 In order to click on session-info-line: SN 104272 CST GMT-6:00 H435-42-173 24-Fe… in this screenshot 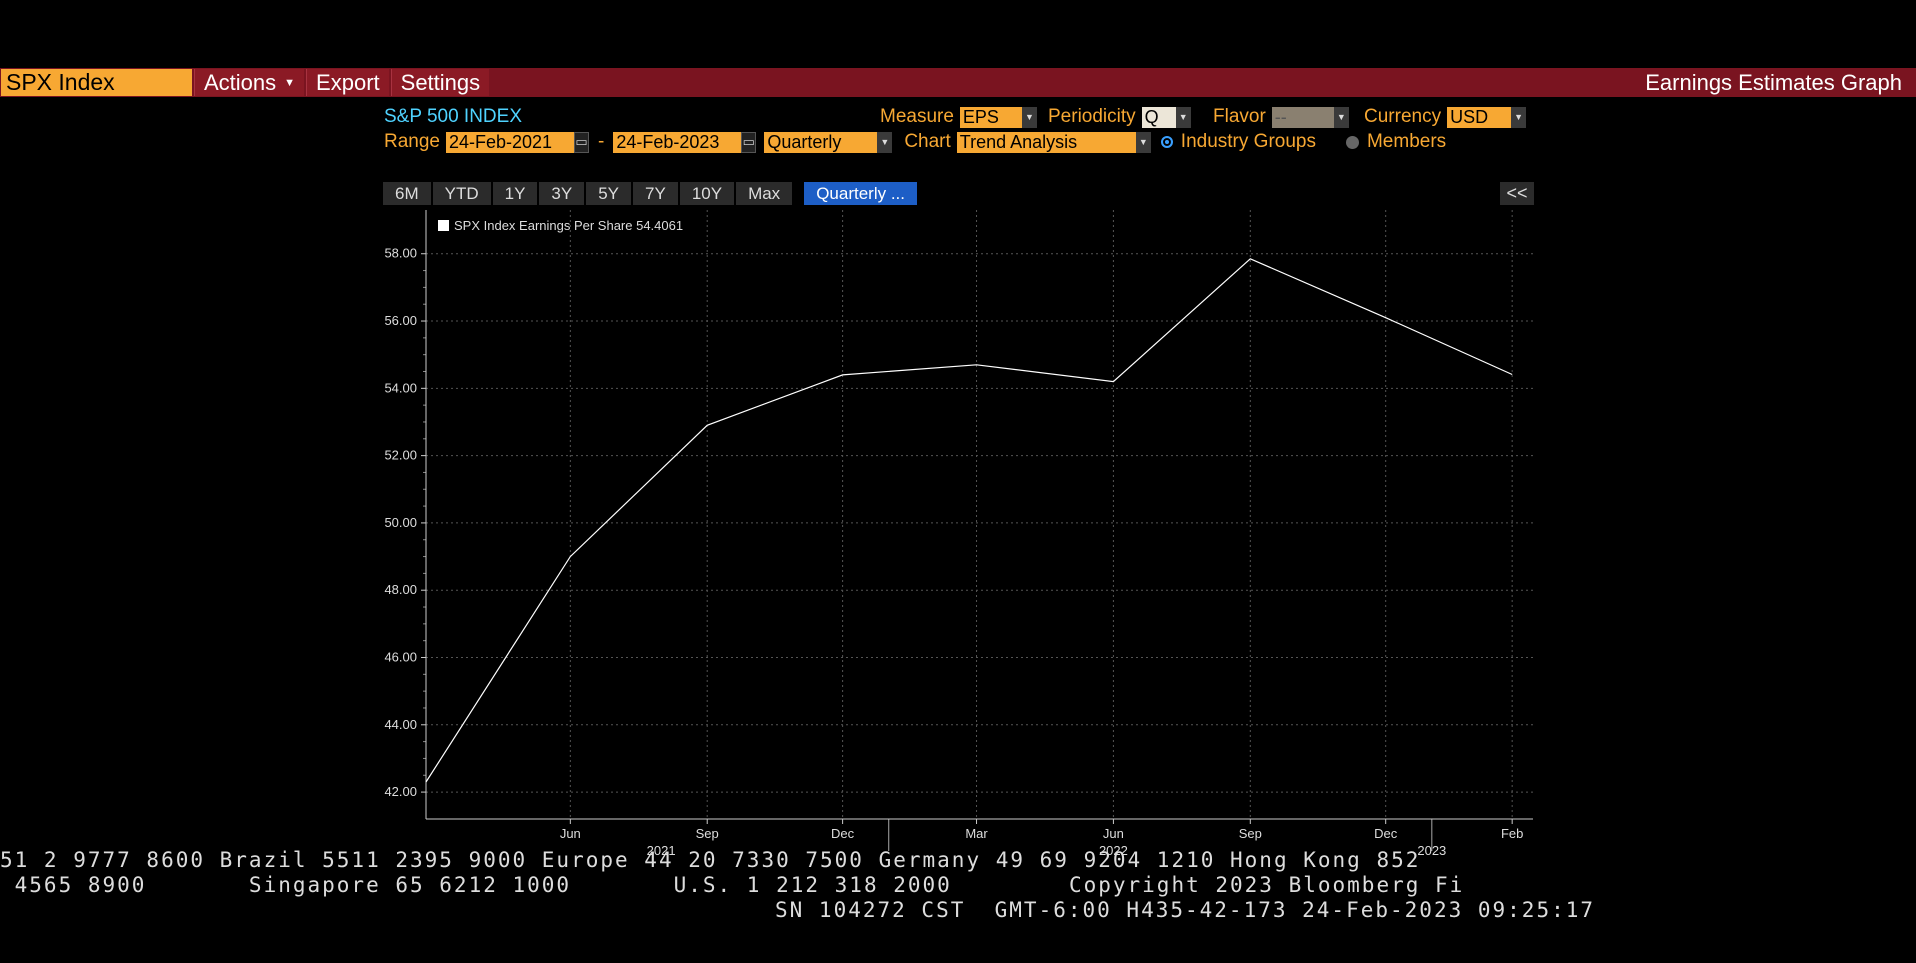, I will do `click(1185, 910)`.